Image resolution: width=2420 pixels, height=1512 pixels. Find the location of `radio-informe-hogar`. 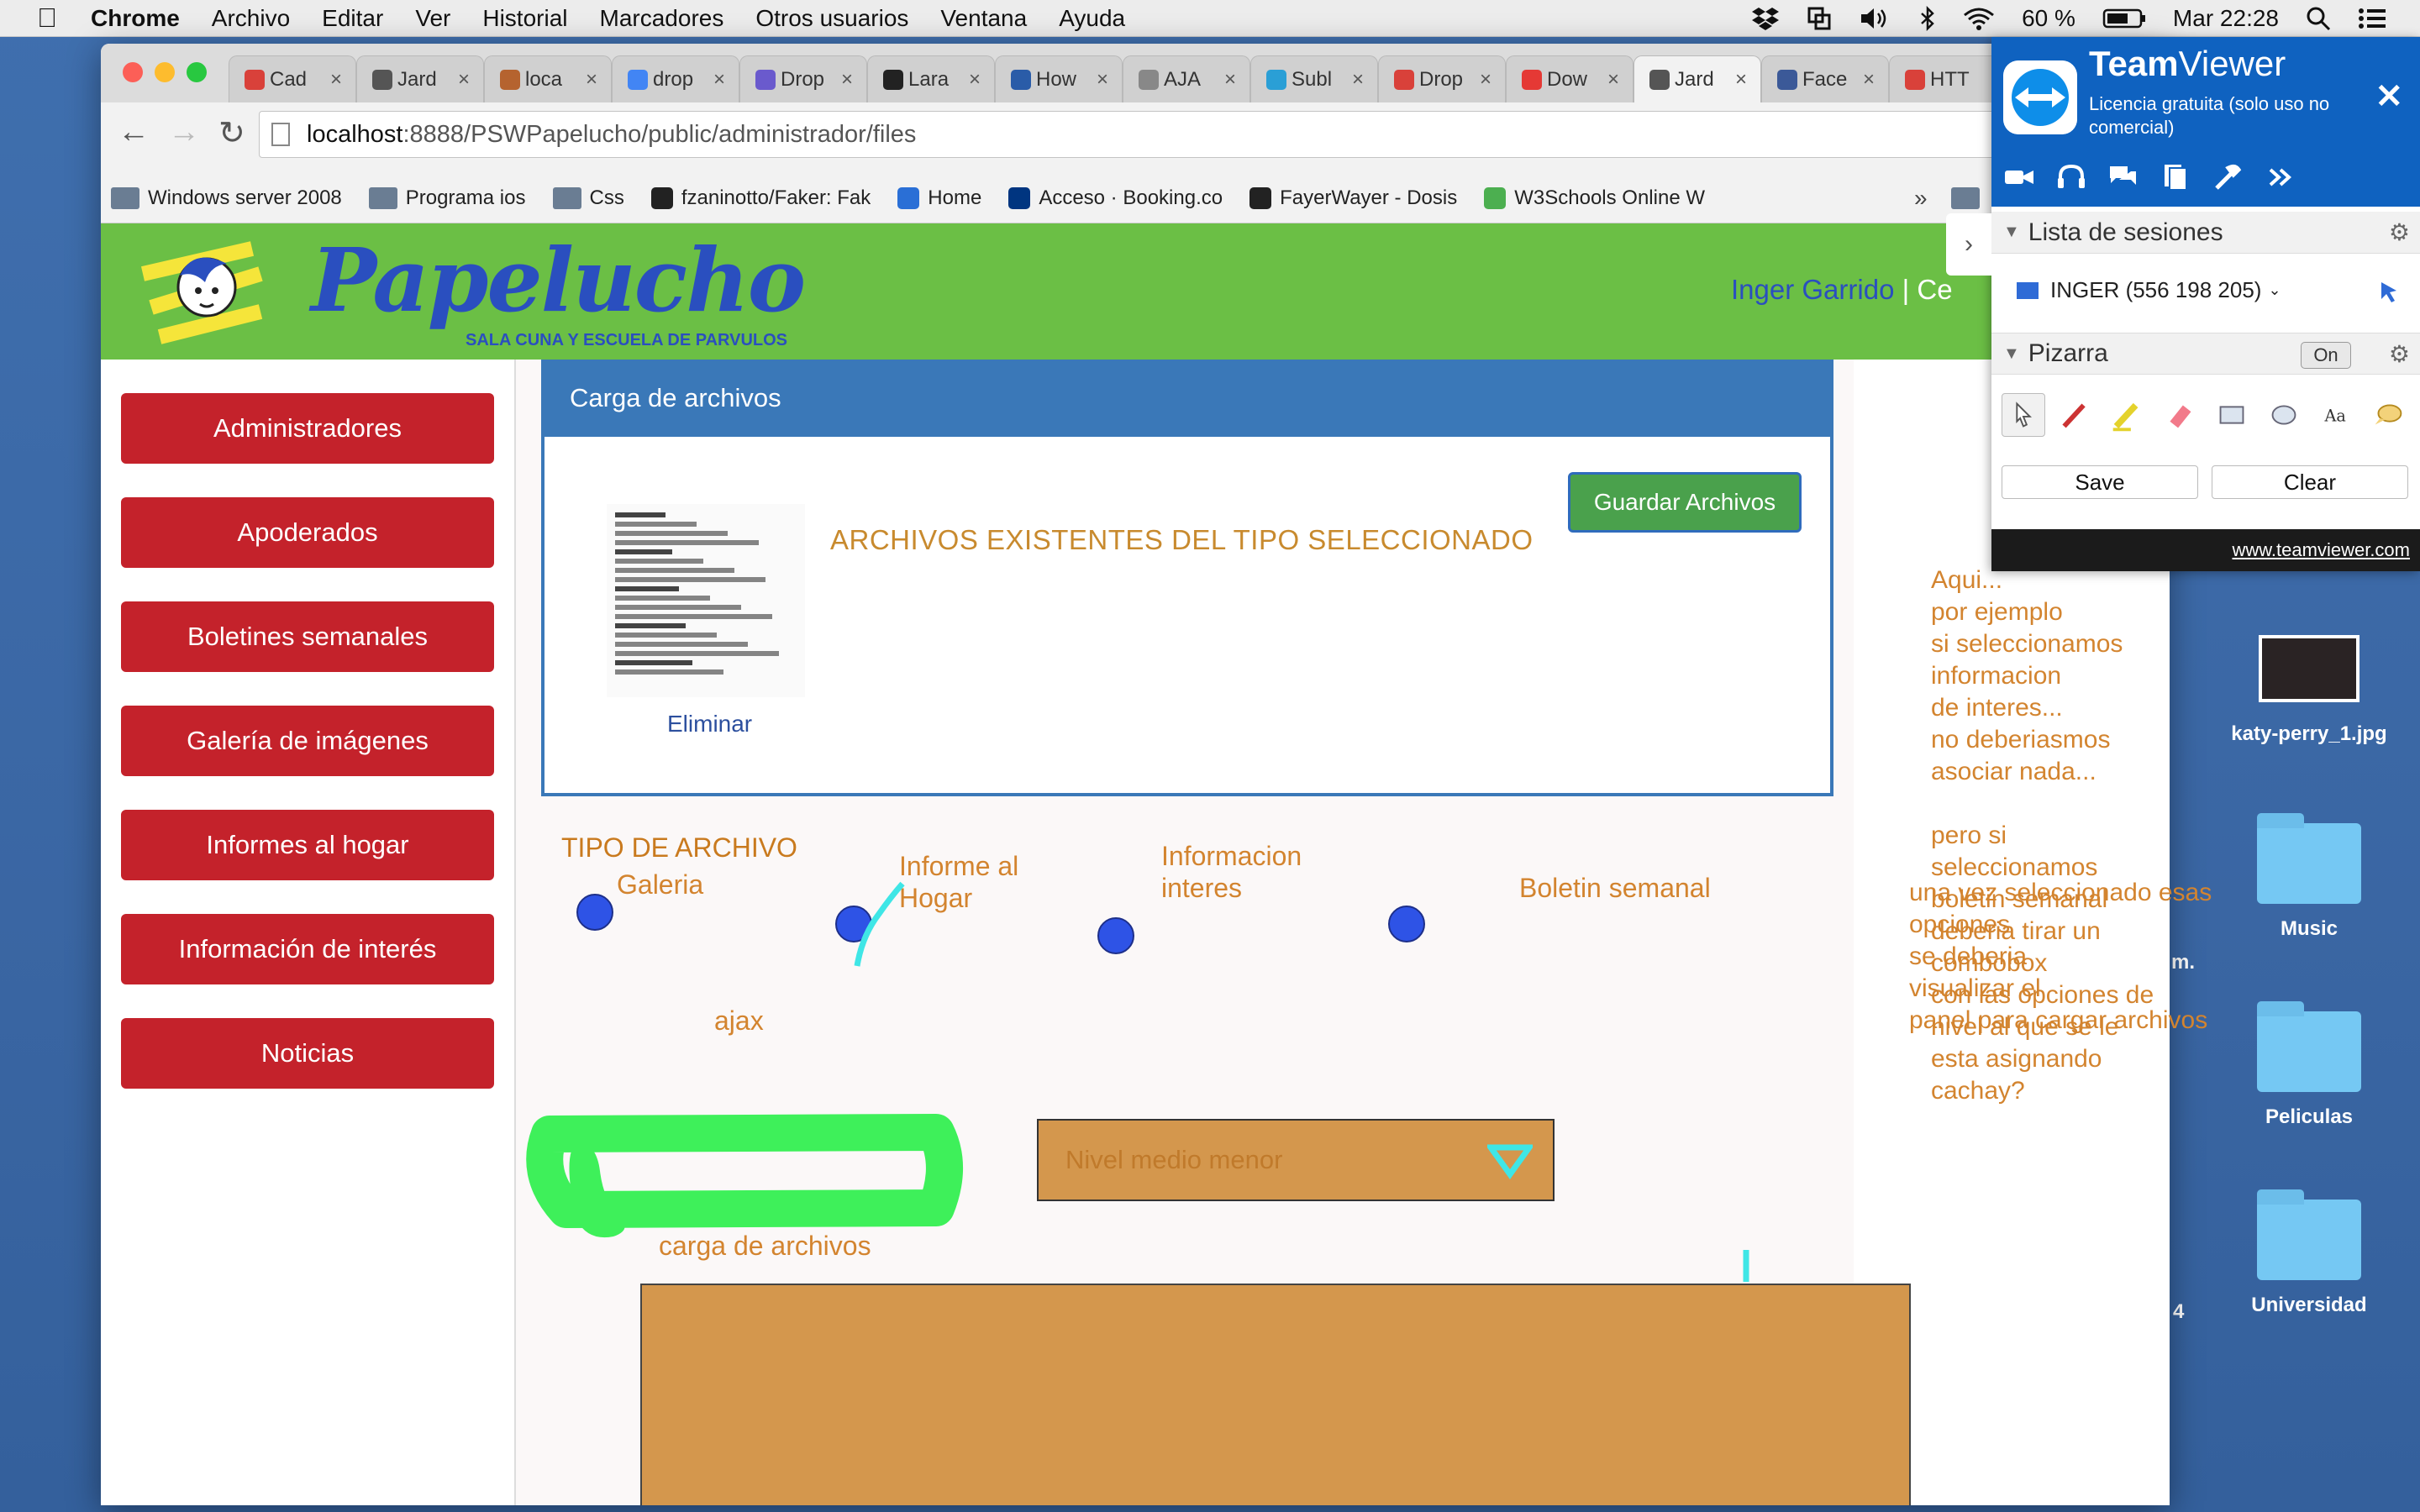

radio-informe-hogar is located at coordinates (854, 924).